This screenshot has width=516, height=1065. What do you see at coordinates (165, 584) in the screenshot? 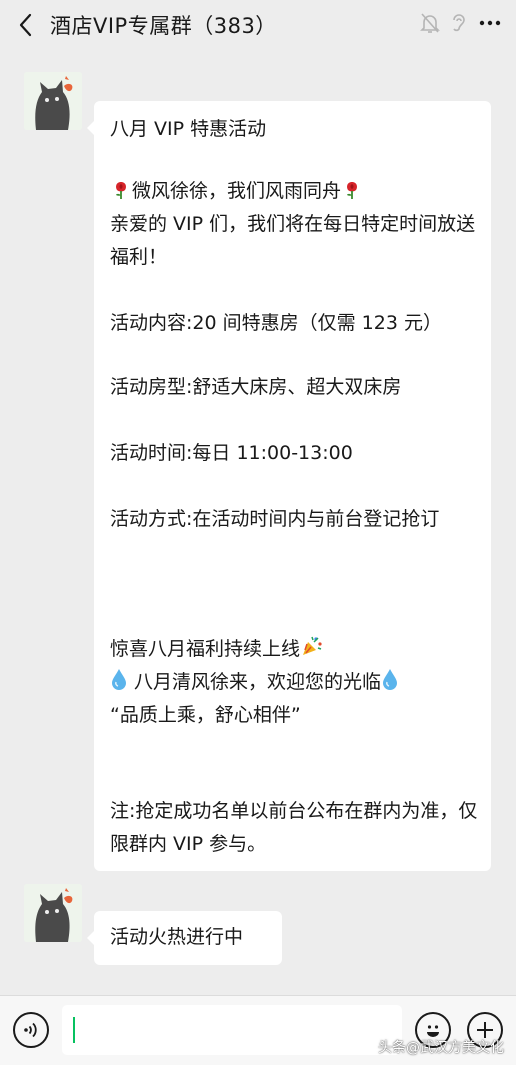
I see `faded-line: -----------` at bounding box center [165, 584].